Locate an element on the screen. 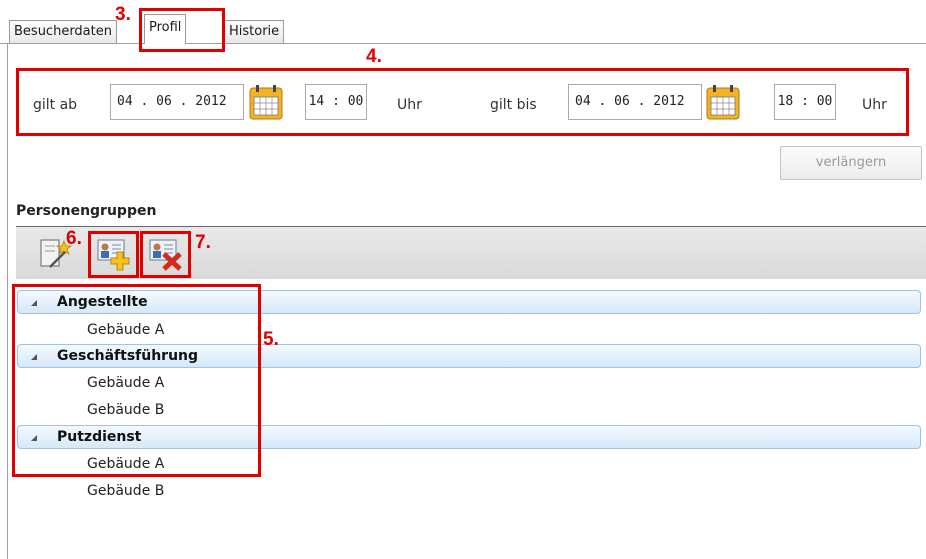 The image size is (926, 559). add-group-icon is located at coordinates (114, 254).